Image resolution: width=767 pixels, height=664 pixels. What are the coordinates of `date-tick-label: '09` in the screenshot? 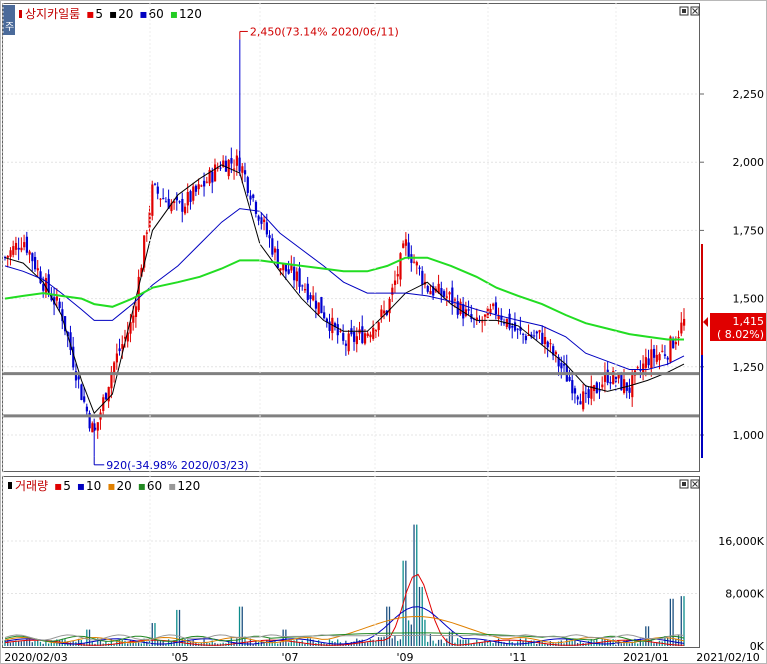 It's located at (404, 657).